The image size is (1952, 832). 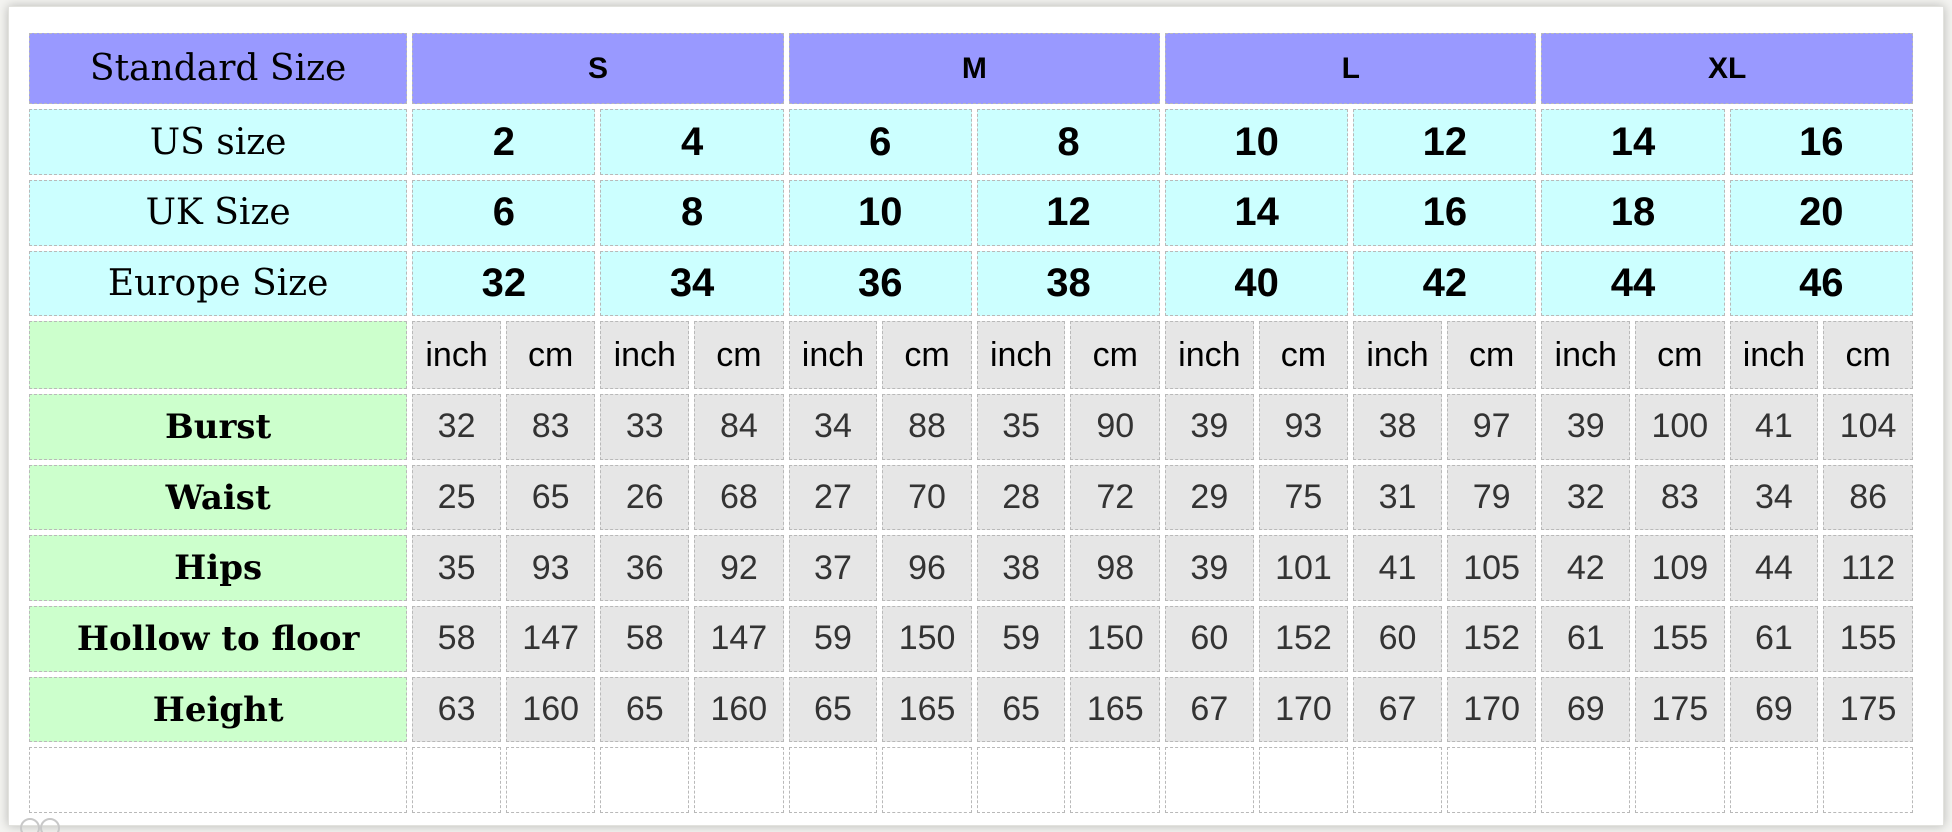 I want to click on blank-row, so click(x=971, y=780).